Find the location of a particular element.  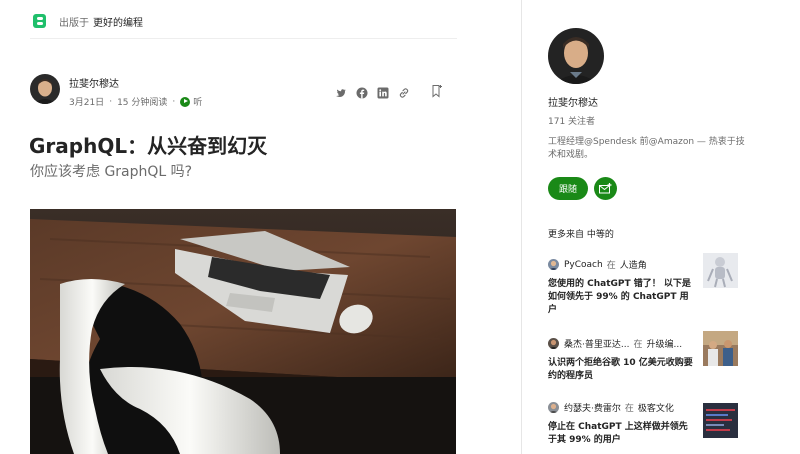

card-author: 约瑟夫·费雷尔 is located at coordinates (592, 407).